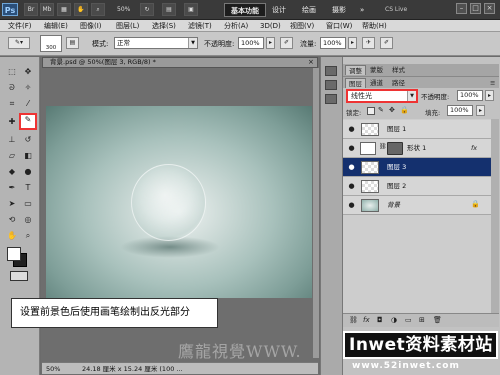  Describe the element at coordinates (270, 43) in the screenshot. I see `opacity-slider-arrow-icon: ▸` at that location.